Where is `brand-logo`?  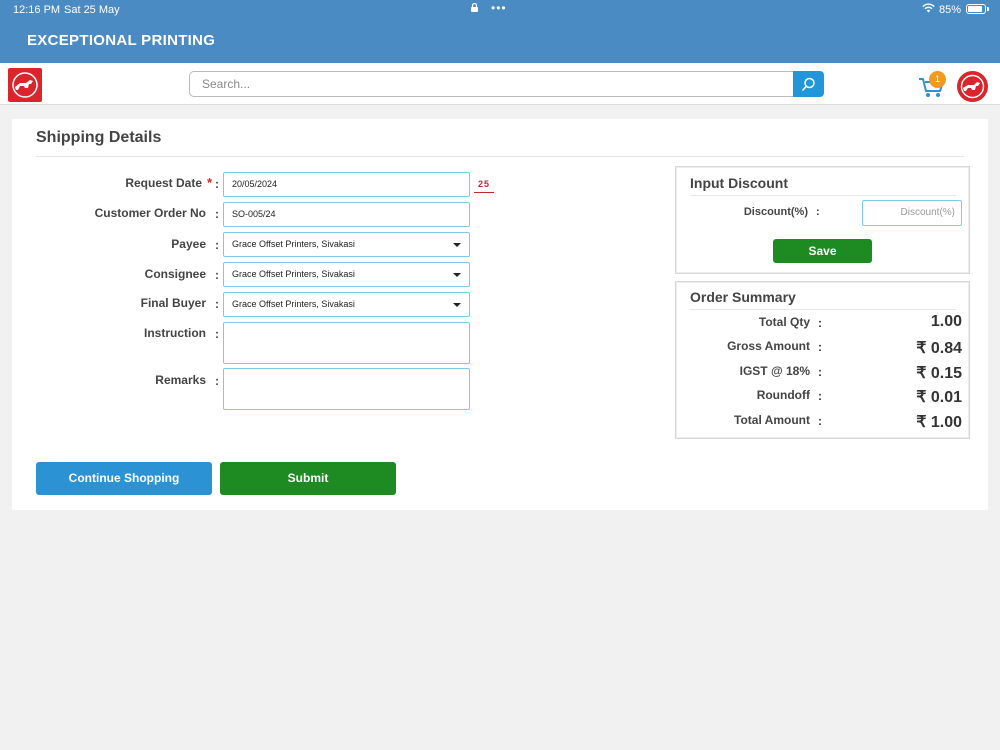
brand-logo is located at coordinates (25, 85).